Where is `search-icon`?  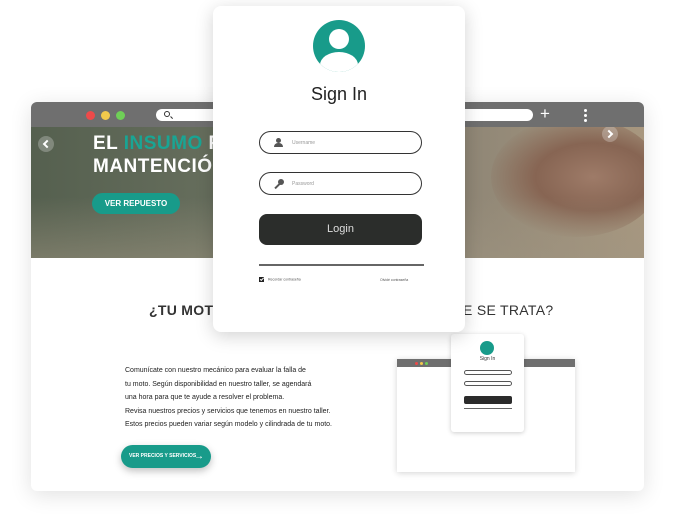
search-icon is located at coordinates (167, 114).